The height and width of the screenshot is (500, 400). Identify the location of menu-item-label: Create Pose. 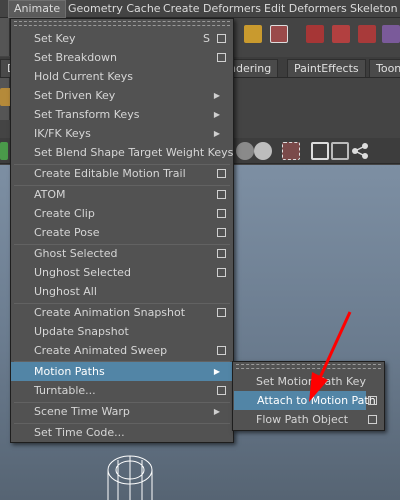
(67, 232).